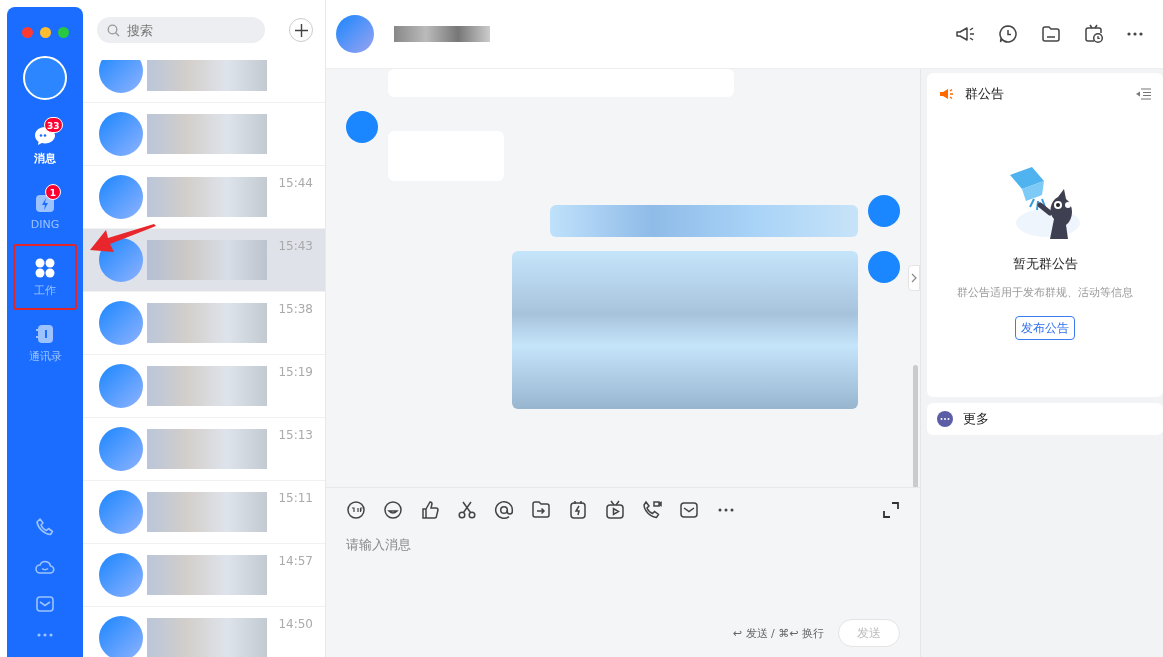  Describe the element at coordinates (45, 32) in the screenshot. I see `minimize-window-button` at that location.